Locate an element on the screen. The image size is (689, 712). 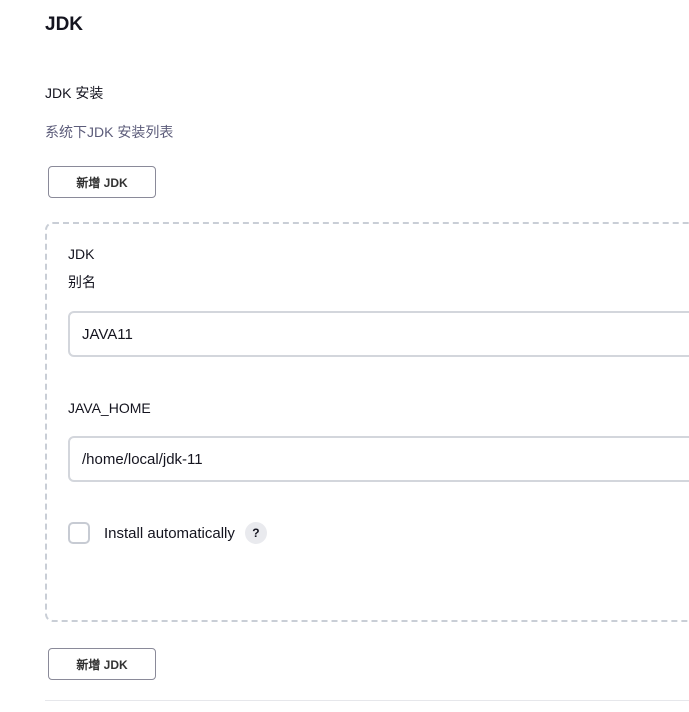
jdk-installations-description: 系统下JDK 安装列表 is located at coordinates (109, 132).